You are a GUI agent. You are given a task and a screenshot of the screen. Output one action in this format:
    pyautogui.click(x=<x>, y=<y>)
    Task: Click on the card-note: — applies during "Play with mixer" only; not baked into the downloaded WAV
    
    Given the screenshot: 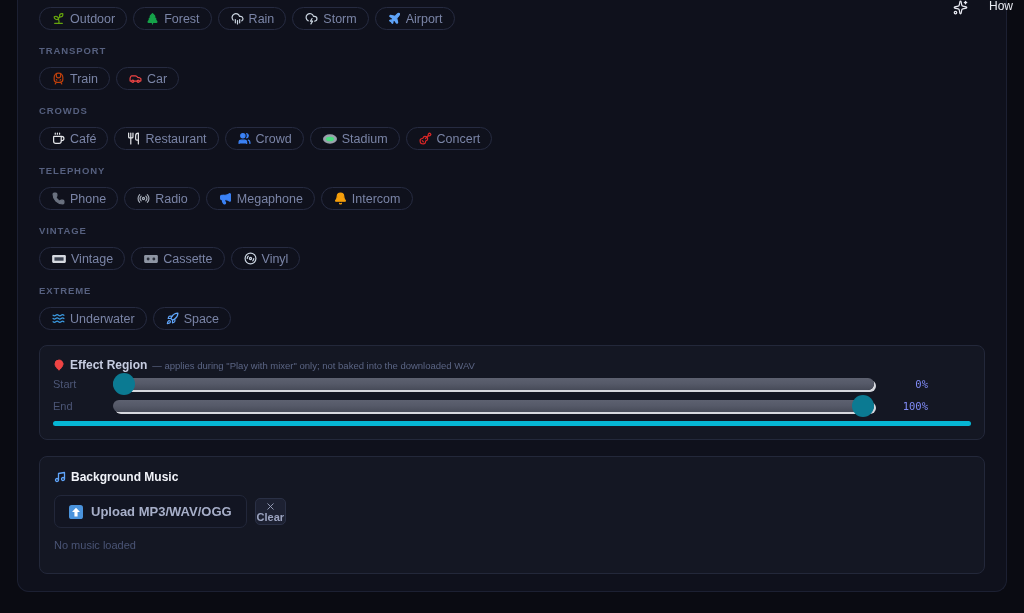 What is the action you would take?
    pyautogui.click(x=313, y=365)
    